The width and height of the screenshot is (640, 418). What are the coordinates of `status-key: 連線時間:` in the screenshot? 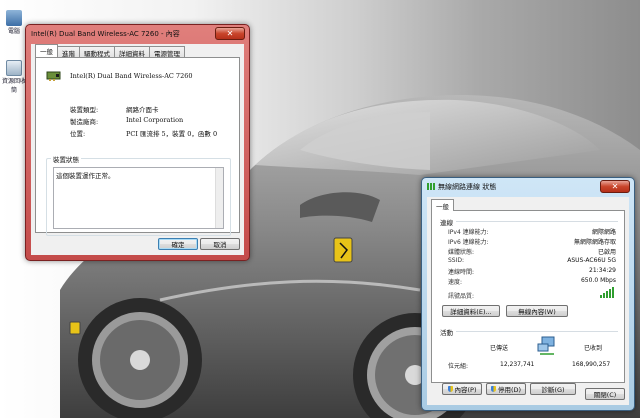 It's located at (461, 272).